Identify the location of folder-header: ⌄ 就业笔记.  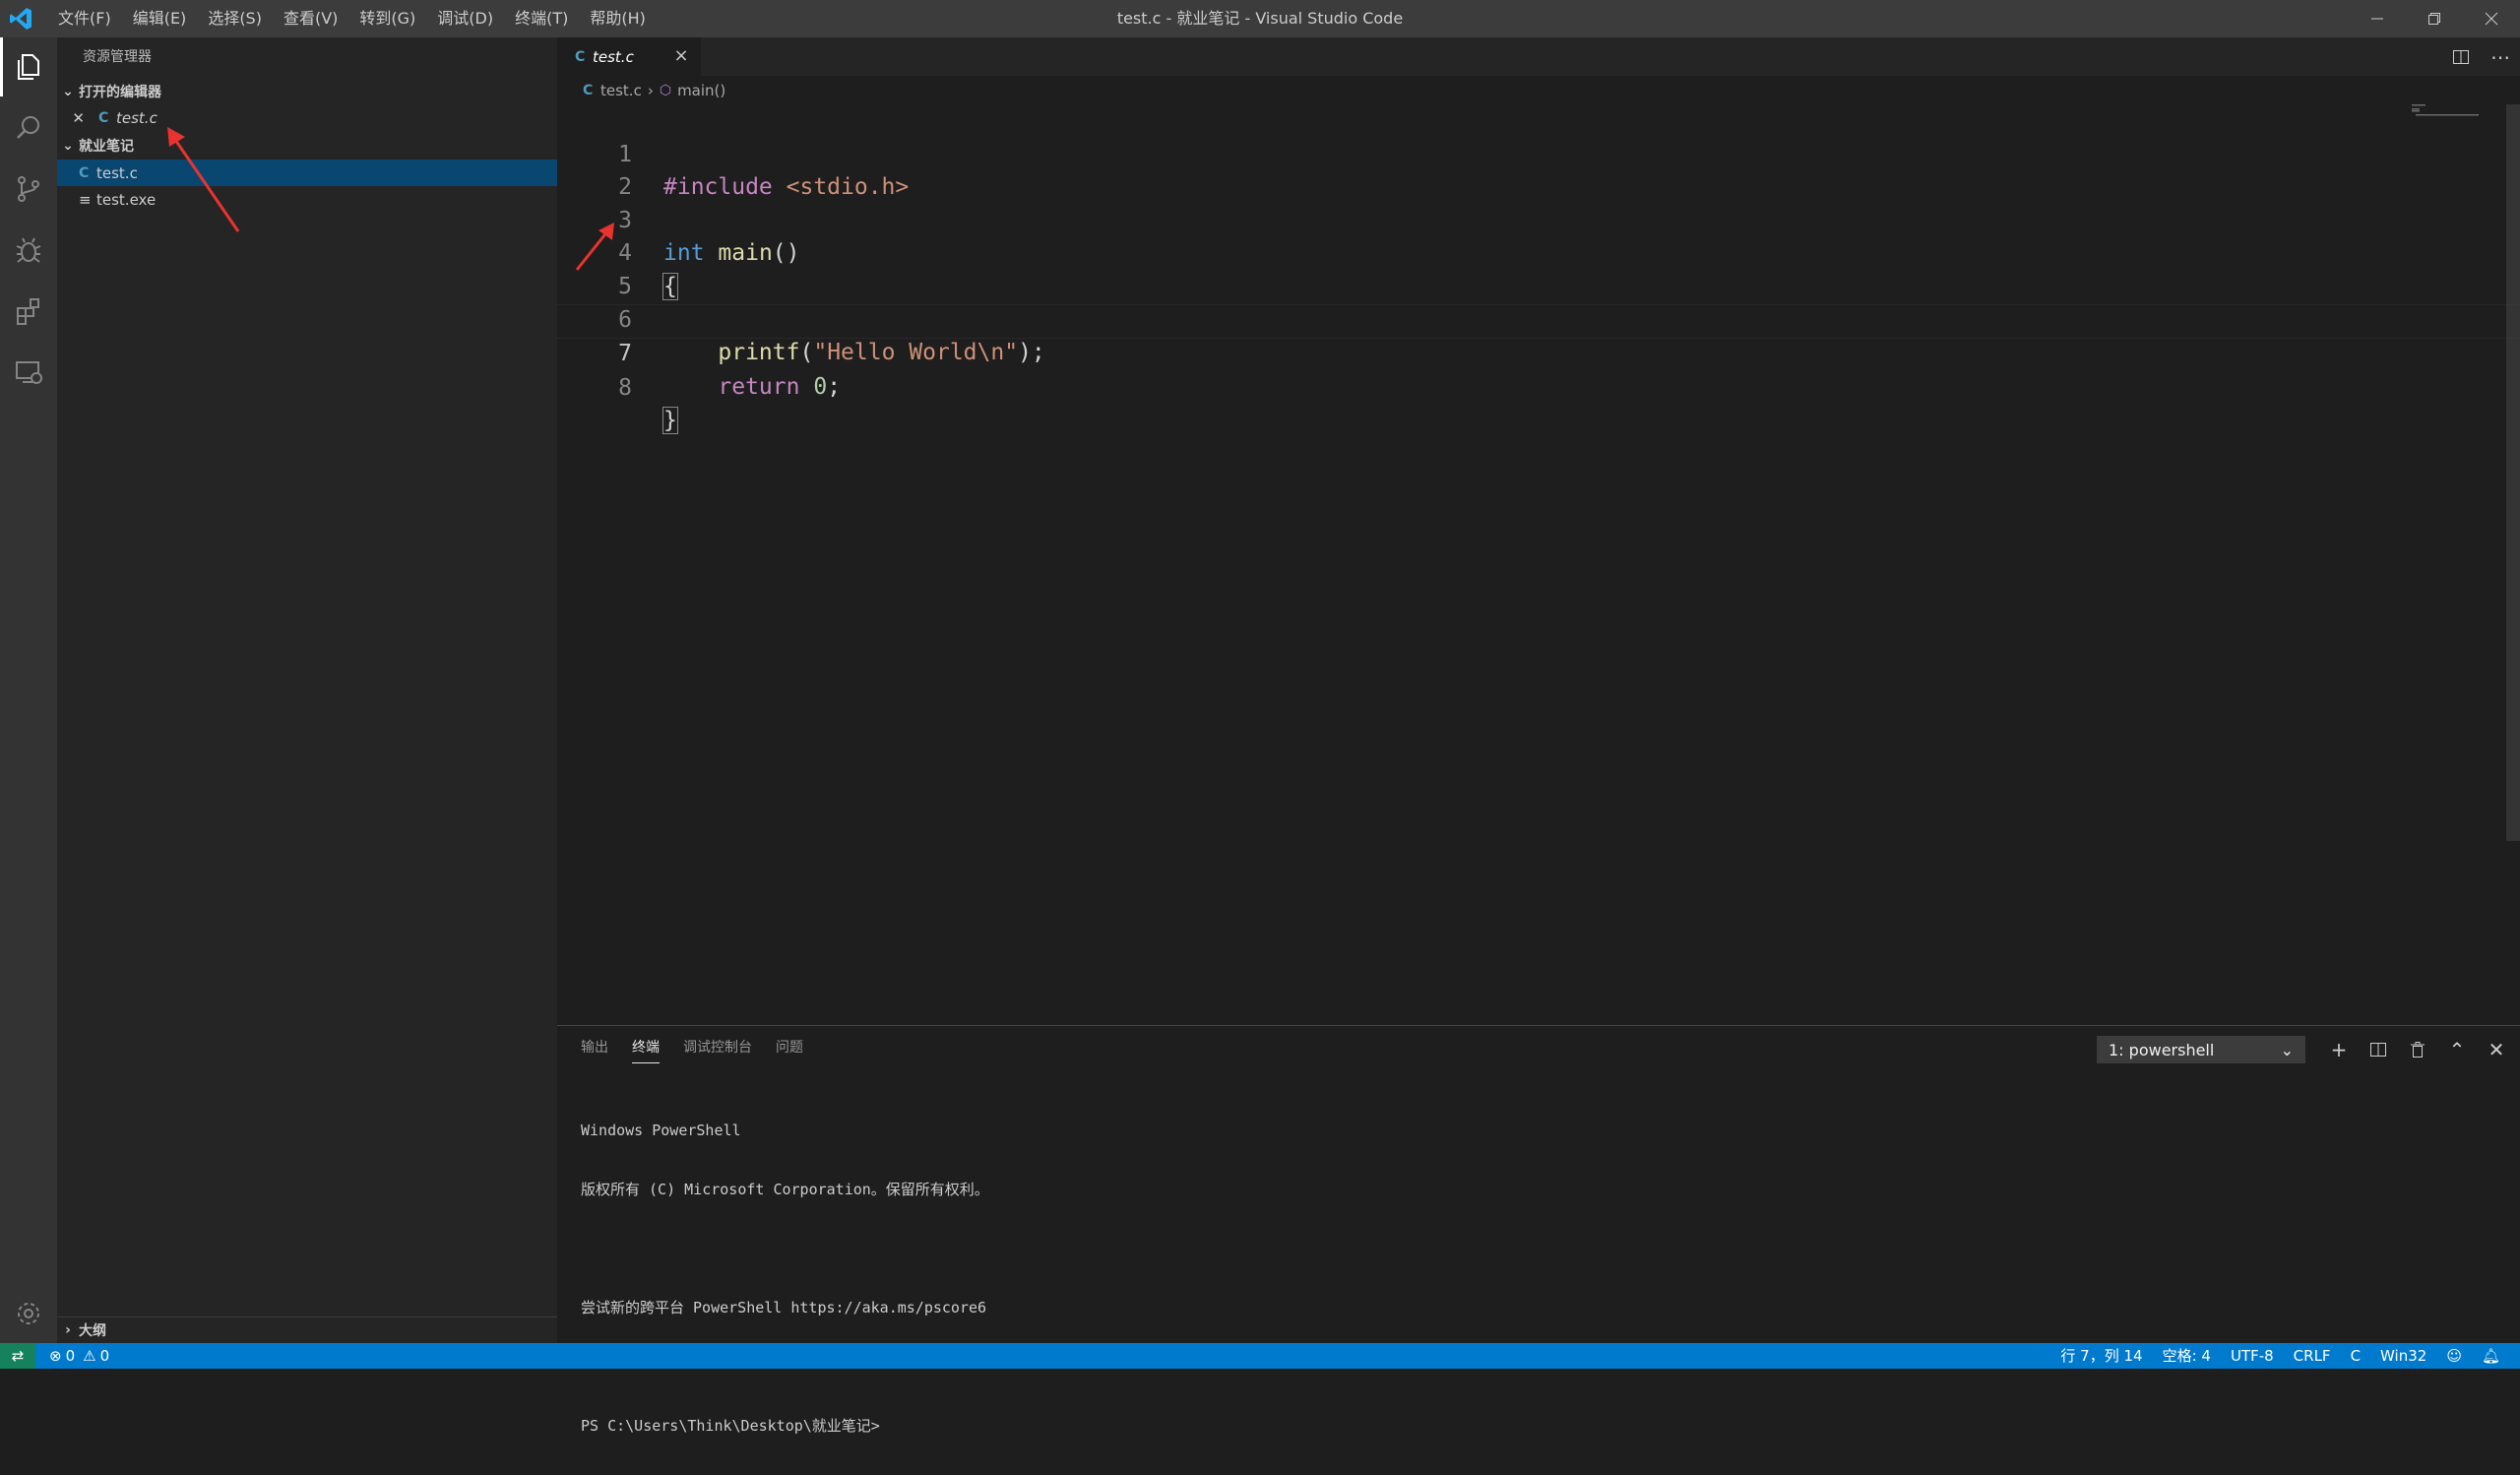
(307, 146).